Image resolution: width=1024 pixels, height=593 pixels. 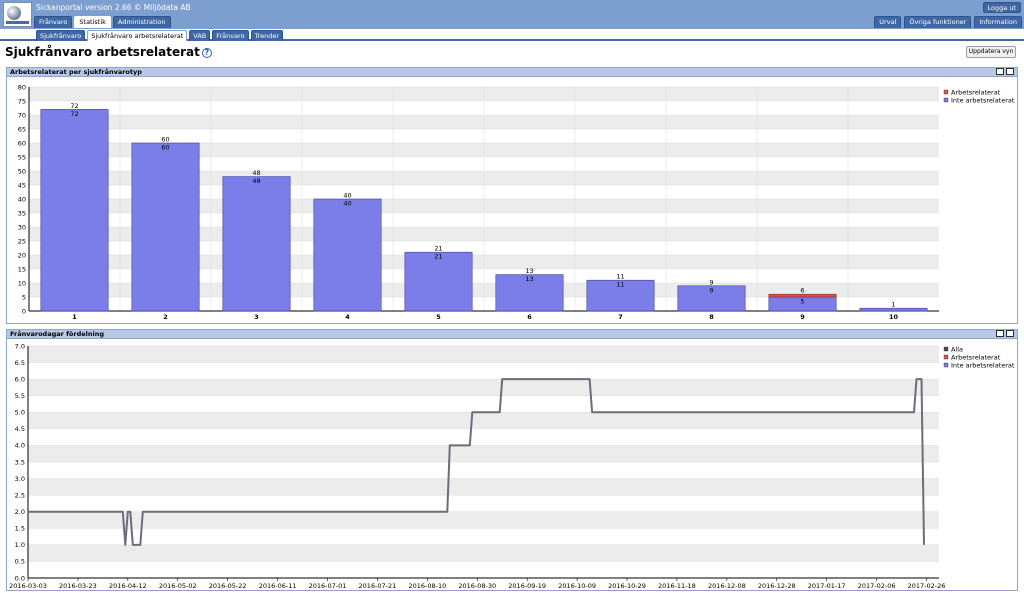 I want to click on right-nav: Urval Övriga funktioner Information, so click(x=948, y=22).